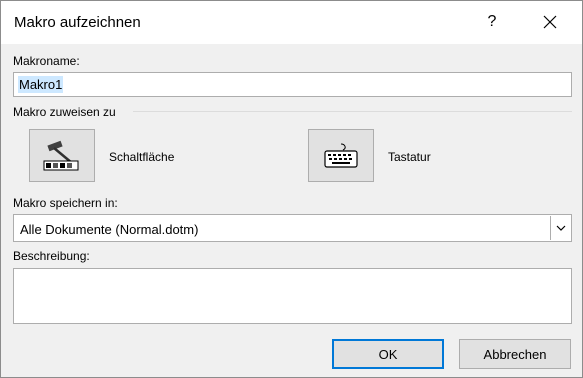 The image size is (583, 378). Describe the element at coordinates (292, 84) in the screenshot. I see `macro-name-input: Makro1` at that location.